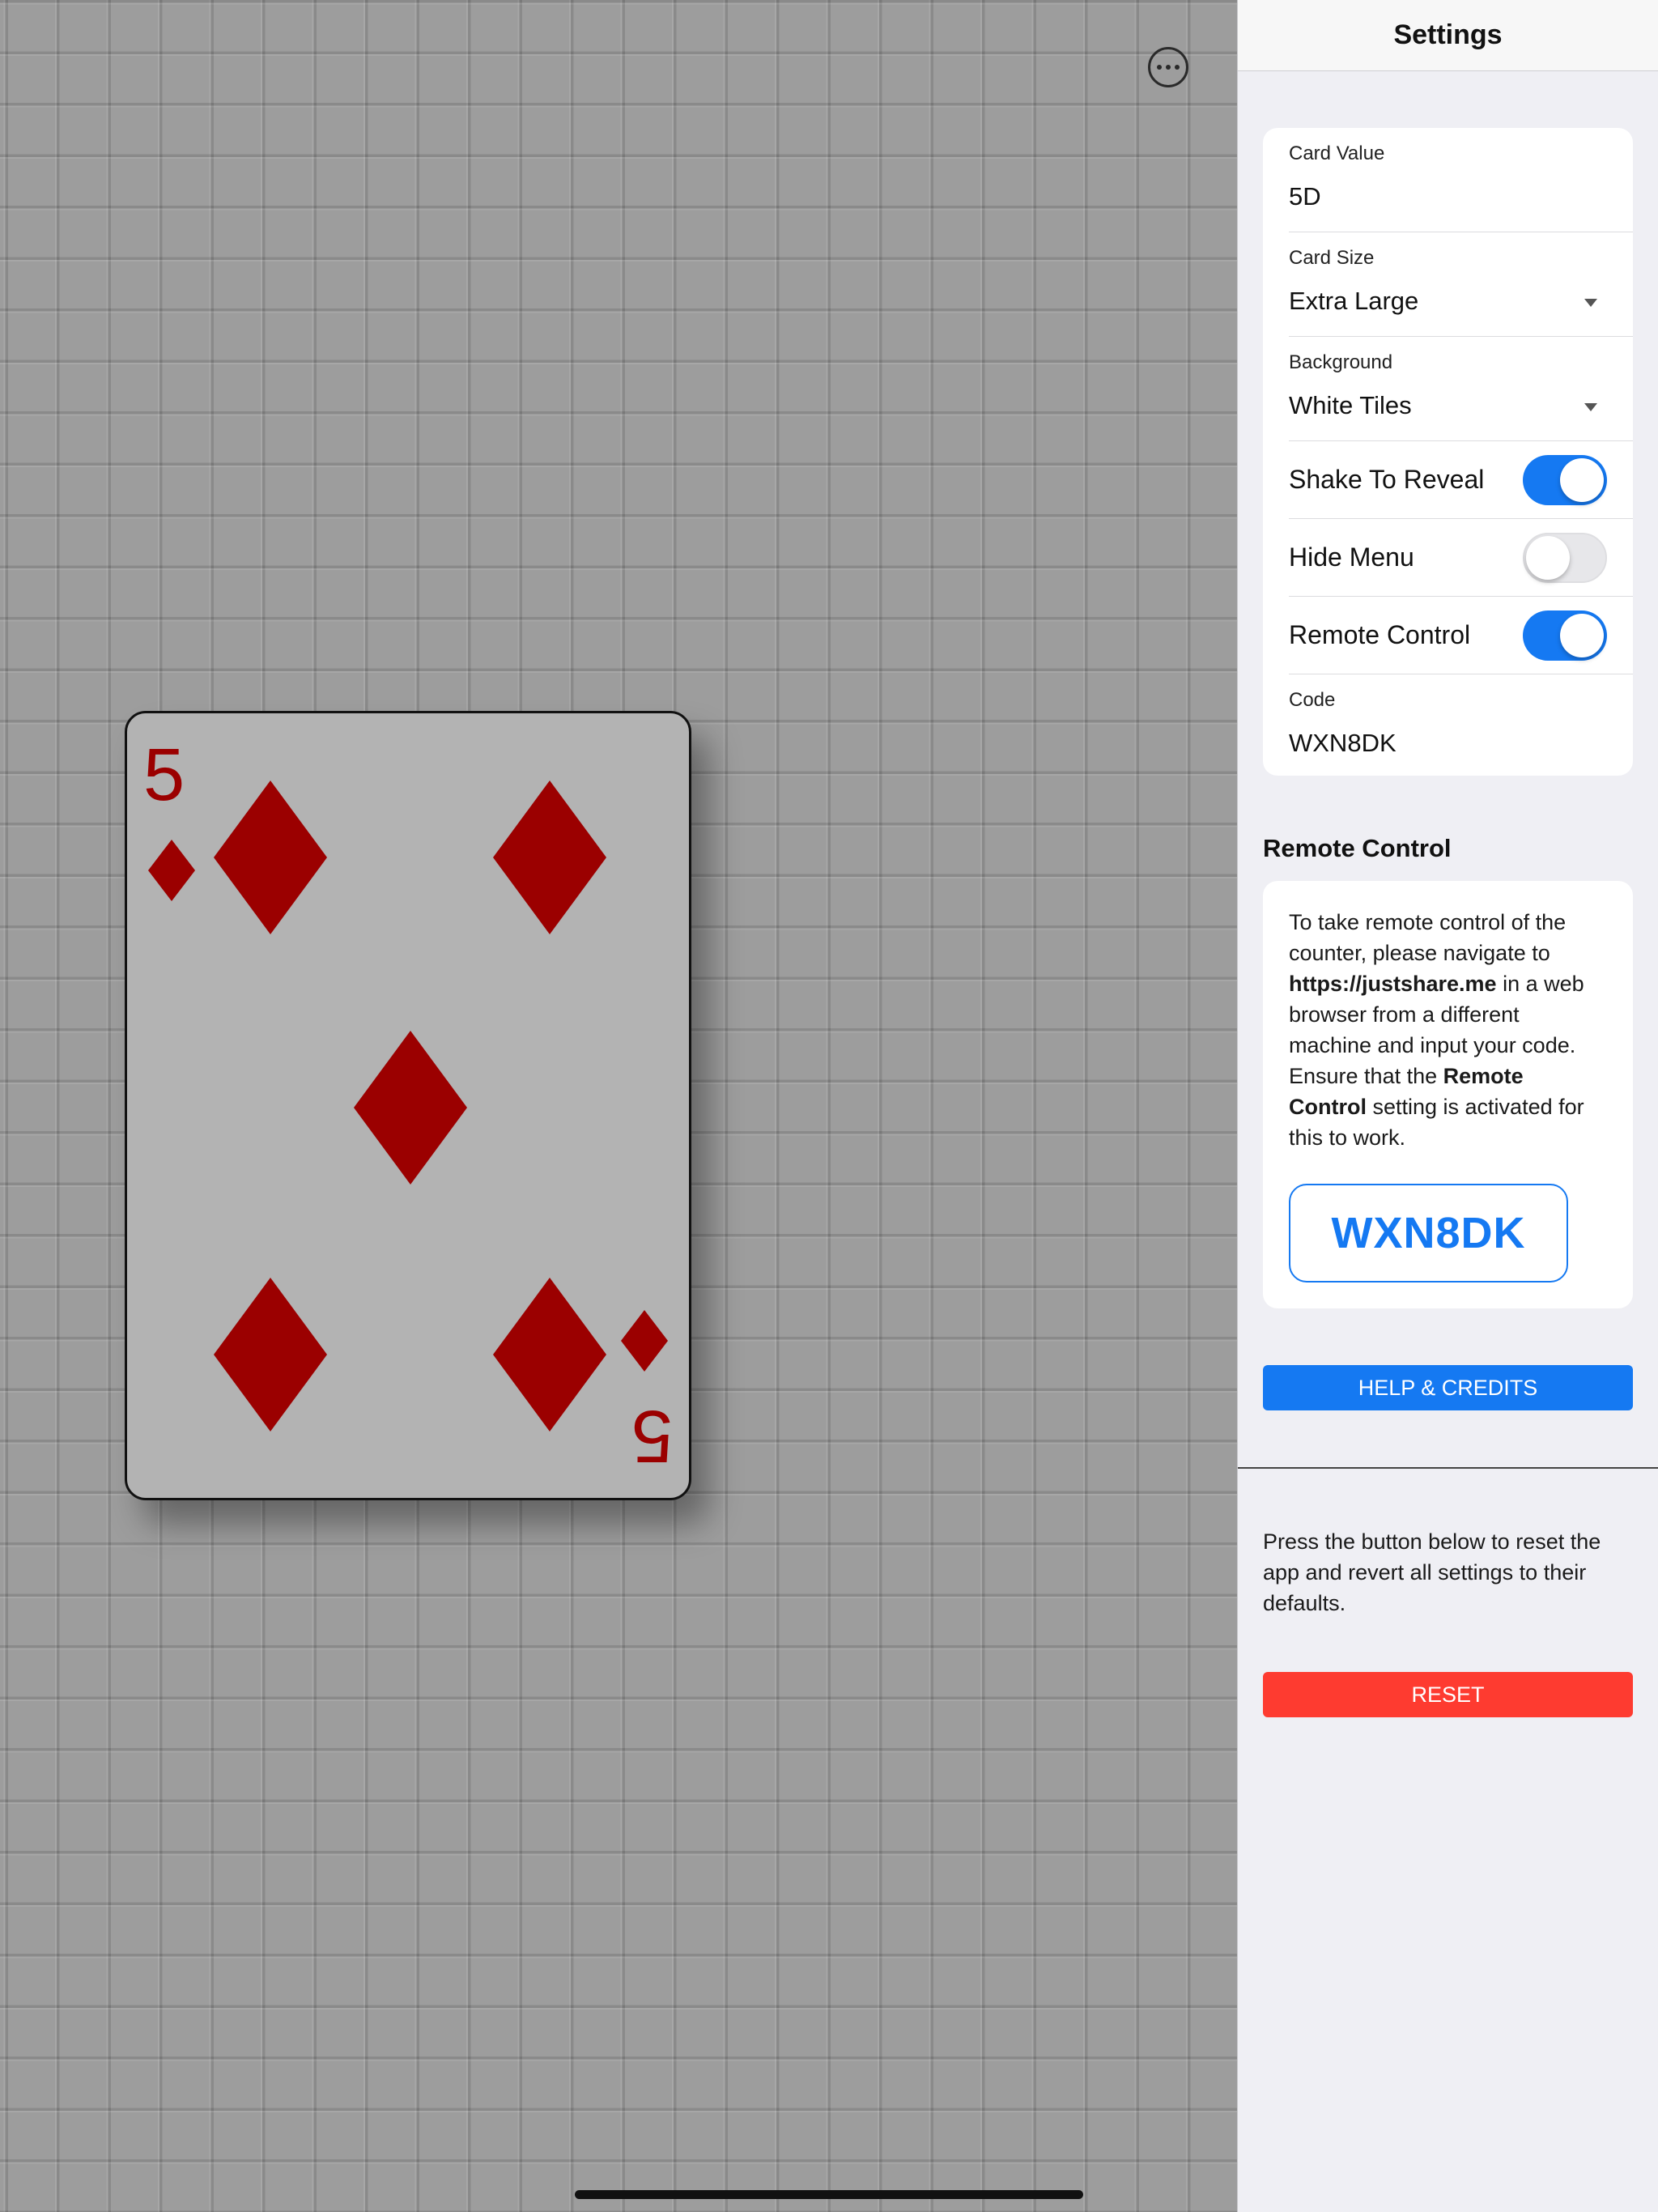 This screenshot has height=2212, width=1658. What do you see at coordinates (1448, 1388) in the screenshot?
I see `help-credits-button: HELP & CREDITS` at bounding box center [1448, 1388].